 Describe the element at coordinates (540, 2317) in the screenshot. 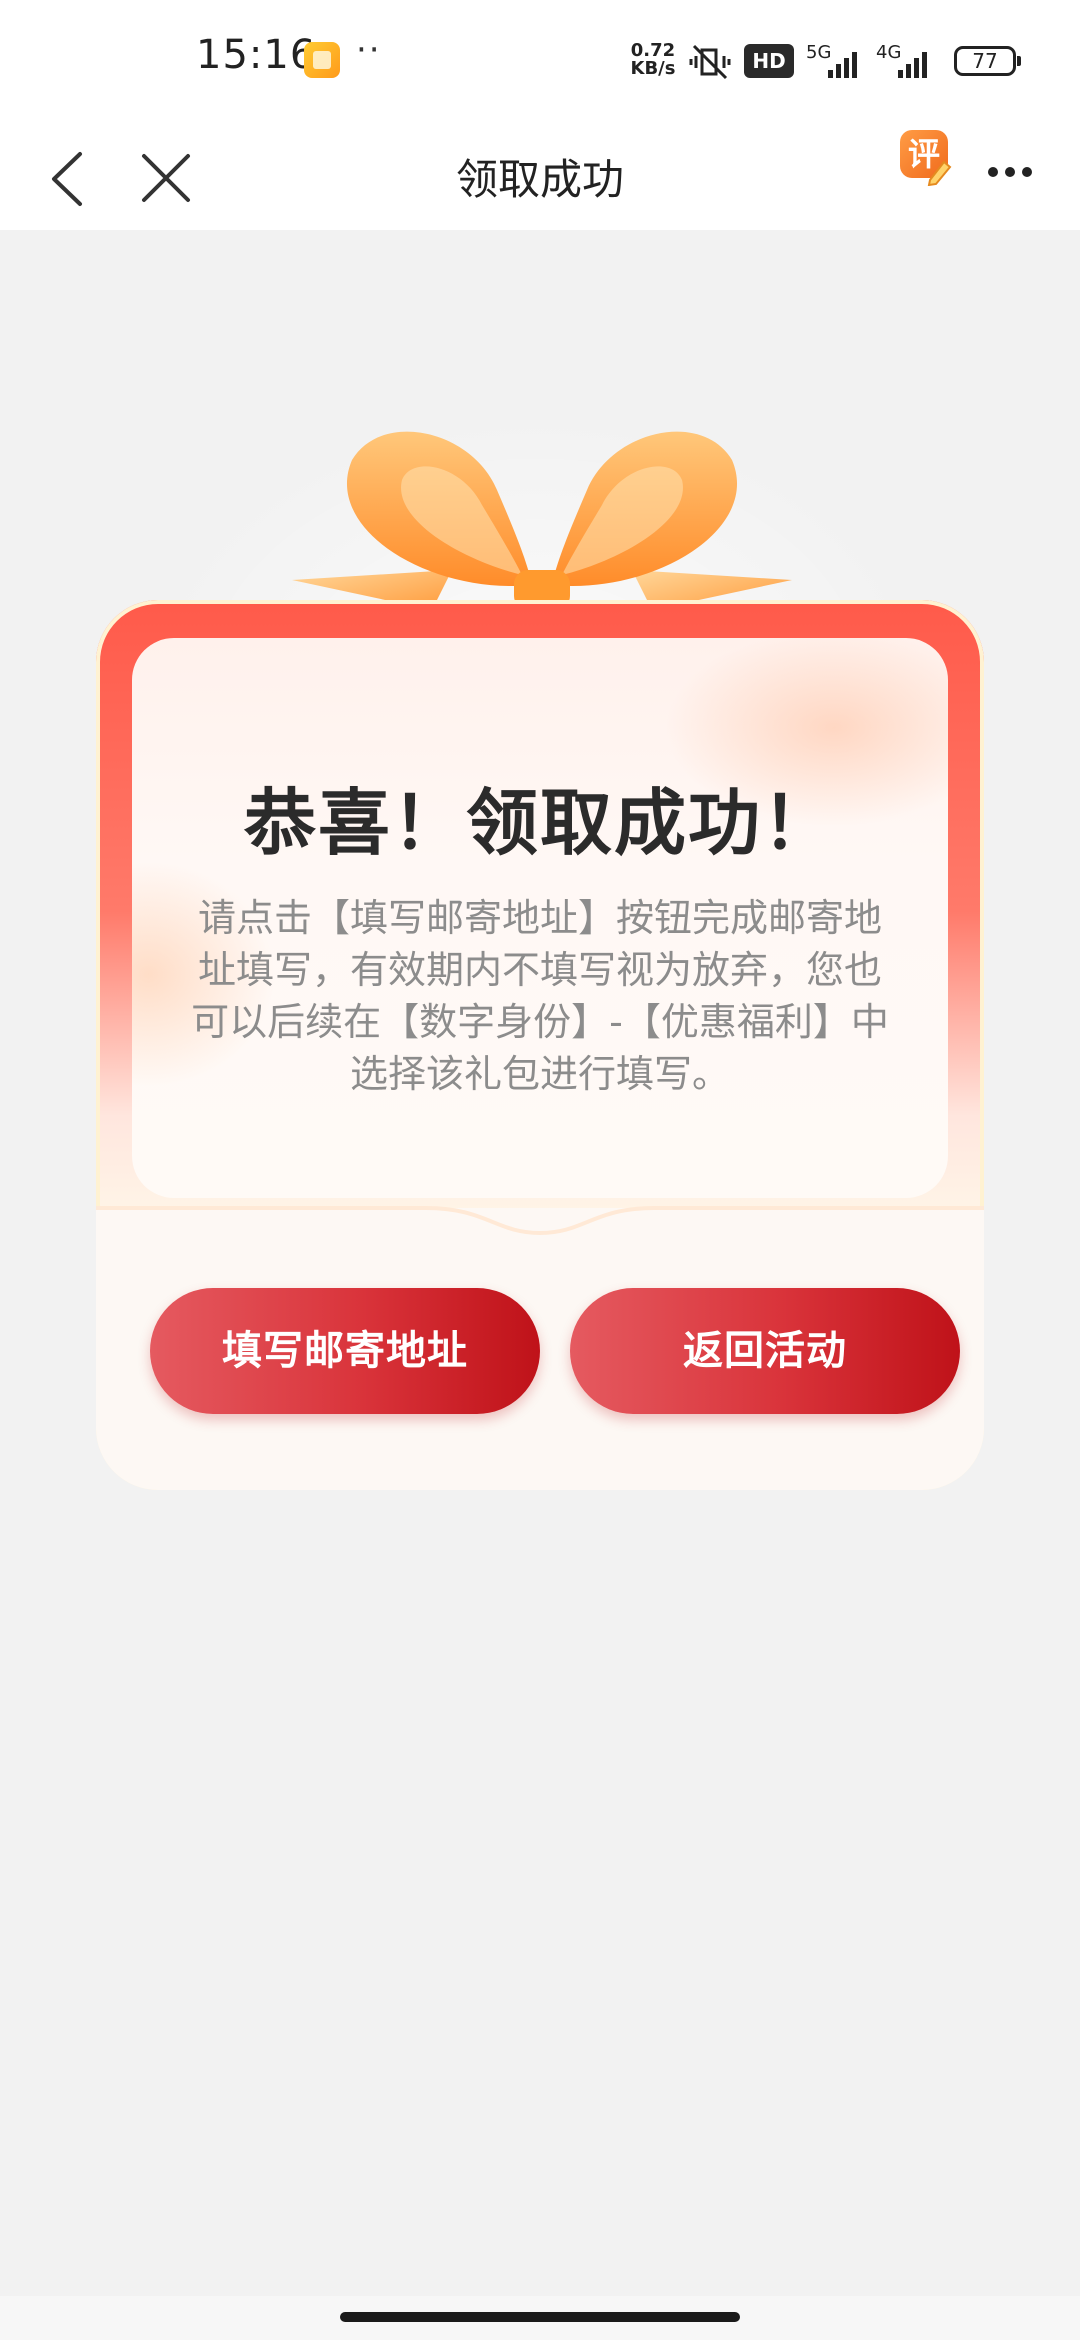

I see `home-indicator` at that location.